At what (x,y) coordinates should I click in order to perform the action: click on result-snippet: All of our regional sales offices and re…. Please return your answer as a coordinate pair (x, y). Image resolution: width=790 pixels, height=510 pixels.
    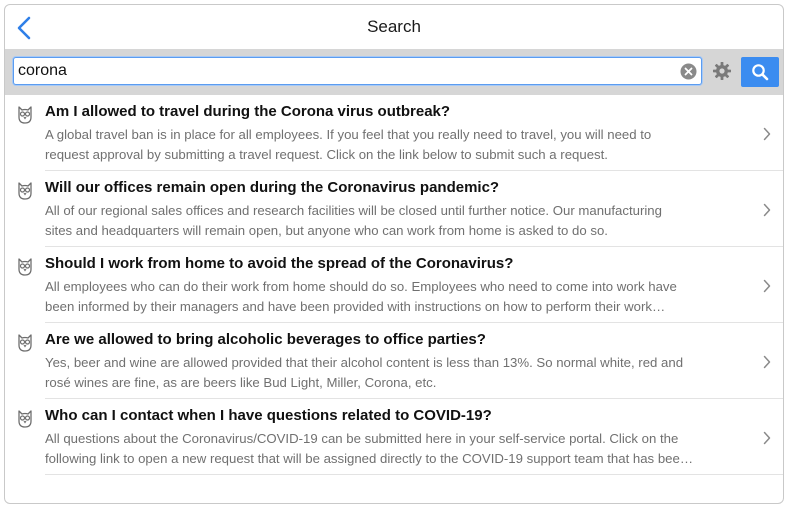
    Looking at the image, I should click on (390, 221).